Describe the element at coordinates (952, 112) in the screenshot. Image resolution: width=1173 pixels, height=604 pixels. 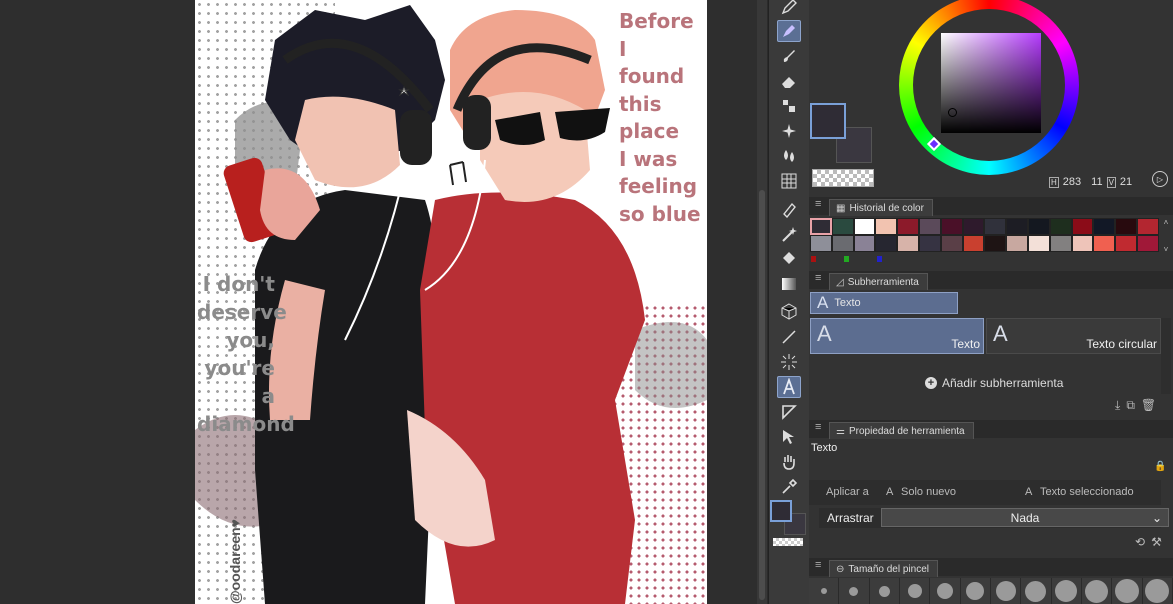
I see `sv-marker` at that location.